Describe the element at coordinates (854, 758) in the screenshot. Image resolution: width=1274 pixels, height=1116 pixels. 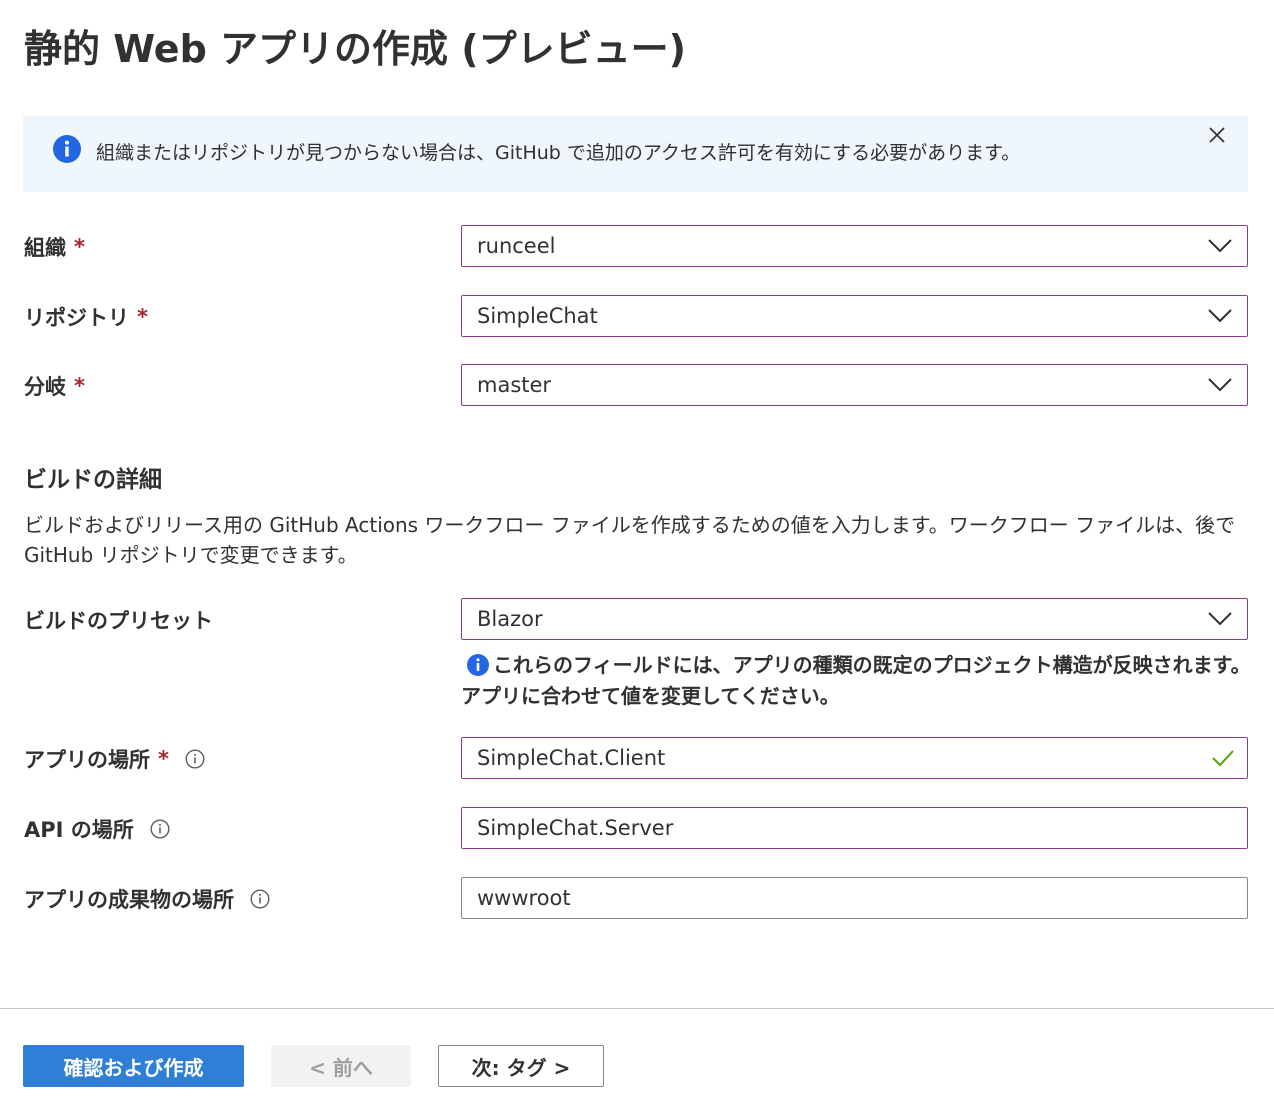
I see `app-location-input: SimpleChat.Client` at that location.